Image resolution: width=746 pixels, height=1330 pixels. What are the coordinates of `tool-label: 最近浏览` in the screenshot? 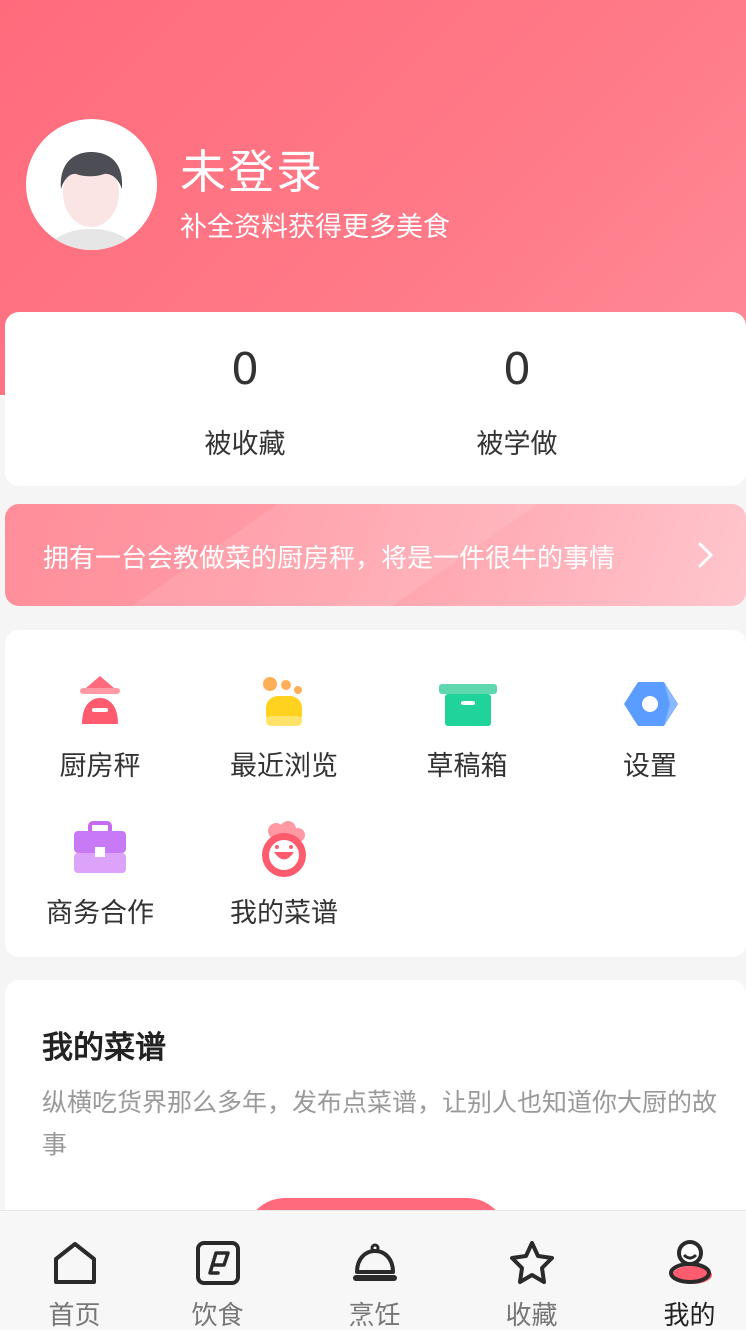 It's located at (284, 766).